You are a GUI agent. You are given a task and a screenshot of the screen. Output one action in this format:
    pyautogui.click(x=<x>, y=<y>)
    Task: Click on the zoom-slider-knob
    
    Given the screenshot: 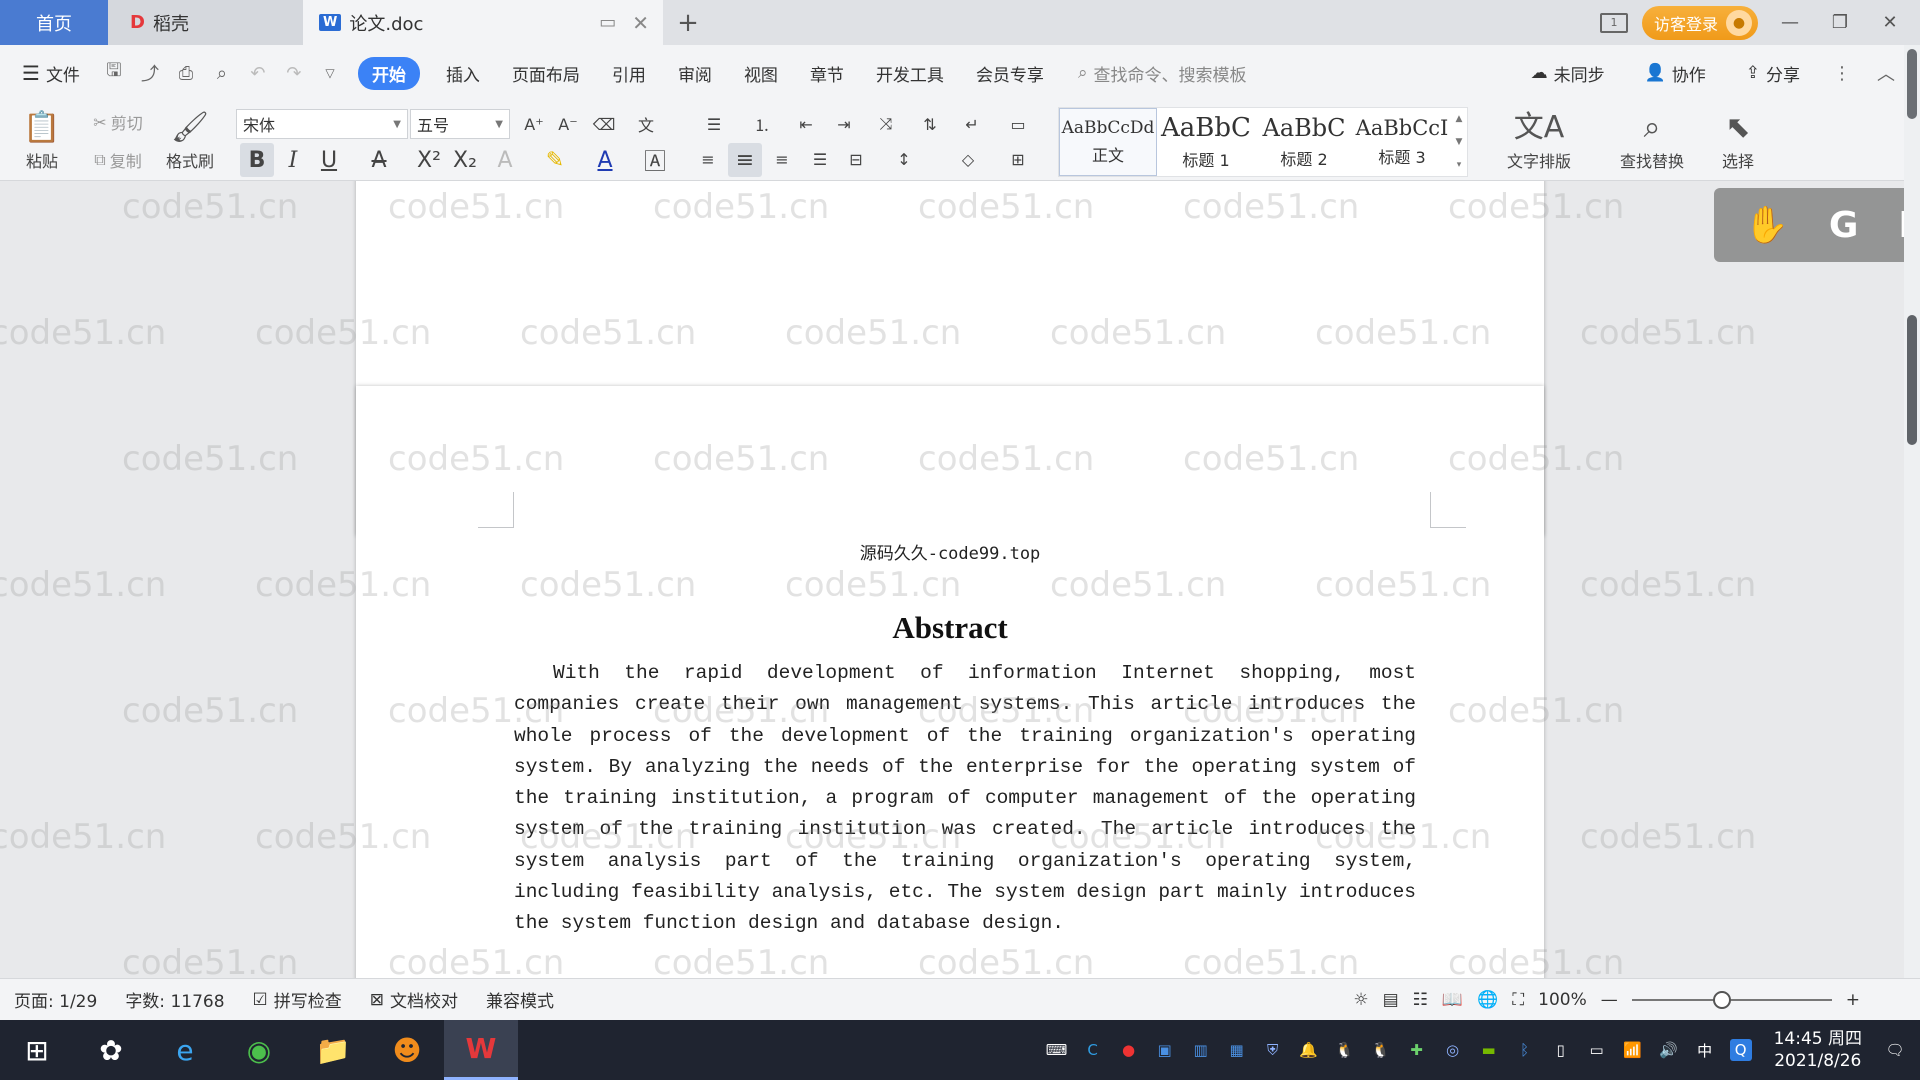 What is the action you would take?
    pyautogui.click(x=1721, y=999)
    